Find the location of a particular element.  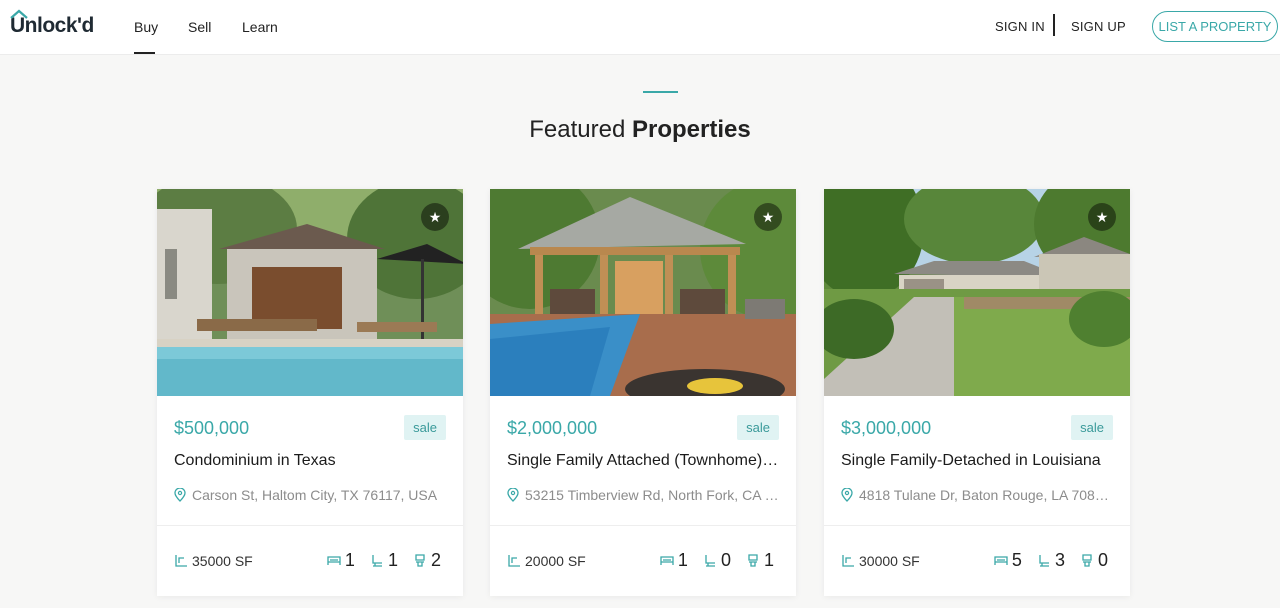

baths-stat: 1 is located at coordinates (384, 560).